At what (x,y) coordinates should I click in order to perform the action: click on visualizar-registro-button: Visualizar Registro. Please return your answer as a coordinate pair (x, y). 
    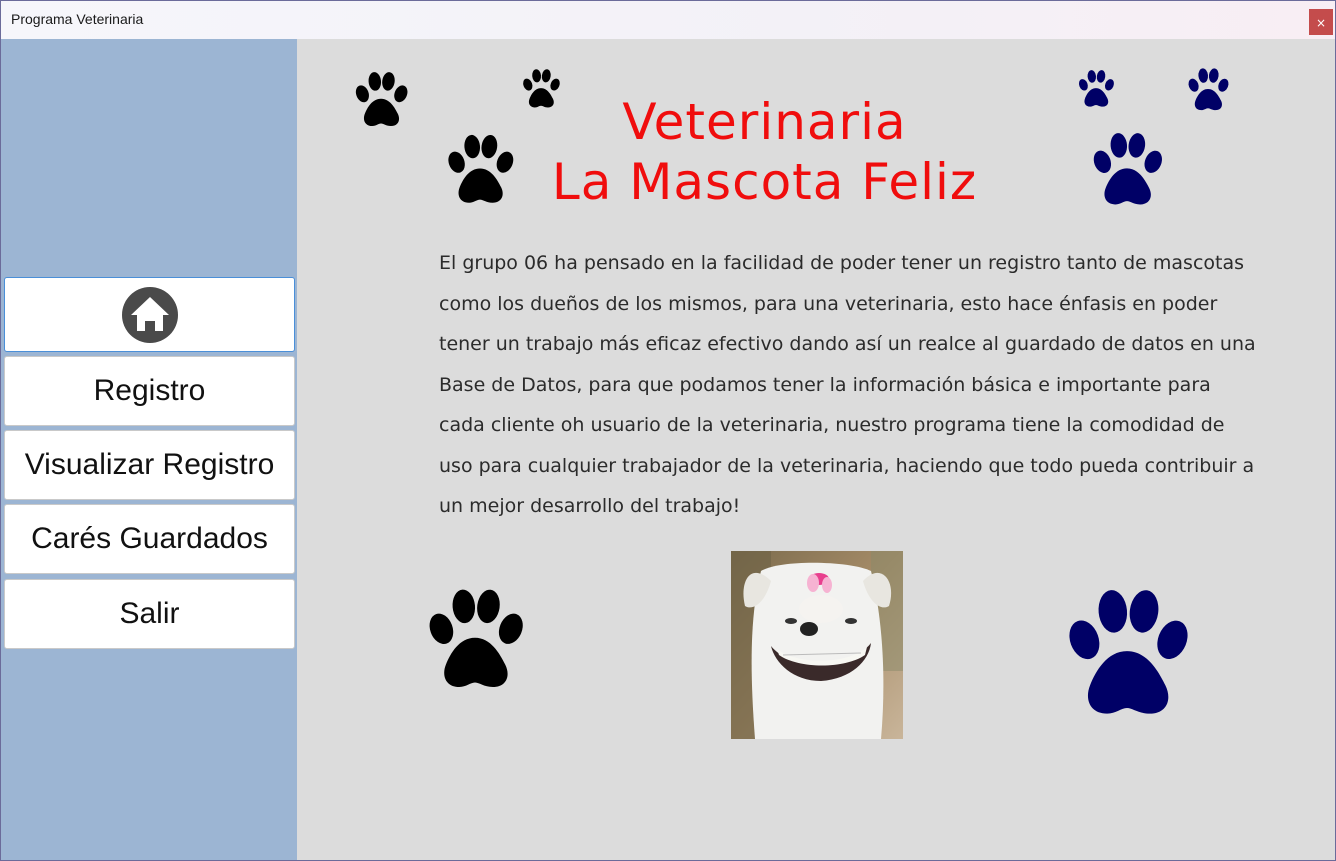
    Looking at the image, I should click on (149, 465).